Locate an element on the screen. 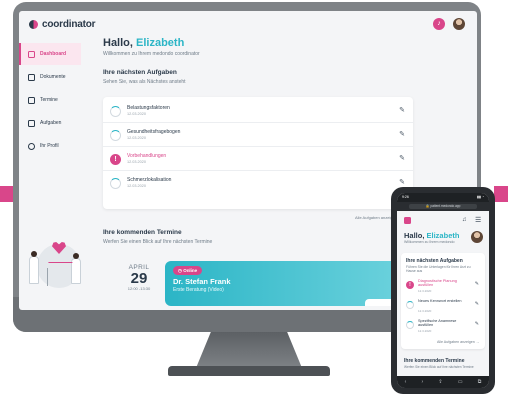 This screenshot has height=395, width=508. sidebar-item-label: Aufgaben is located at coordinates (51, 123).